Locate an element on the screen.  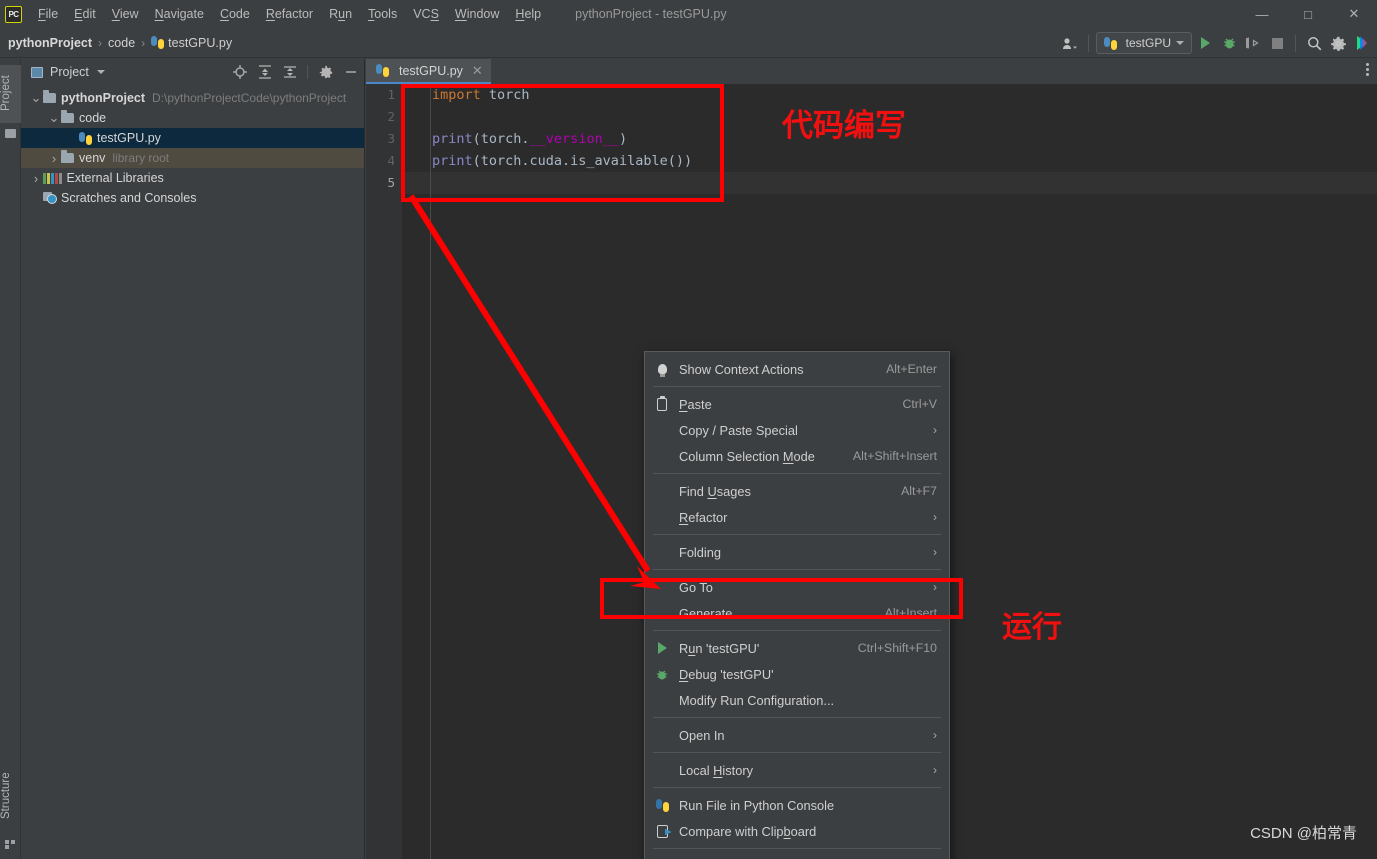
menu-tools: Tools is located at coordinates (382, 14).